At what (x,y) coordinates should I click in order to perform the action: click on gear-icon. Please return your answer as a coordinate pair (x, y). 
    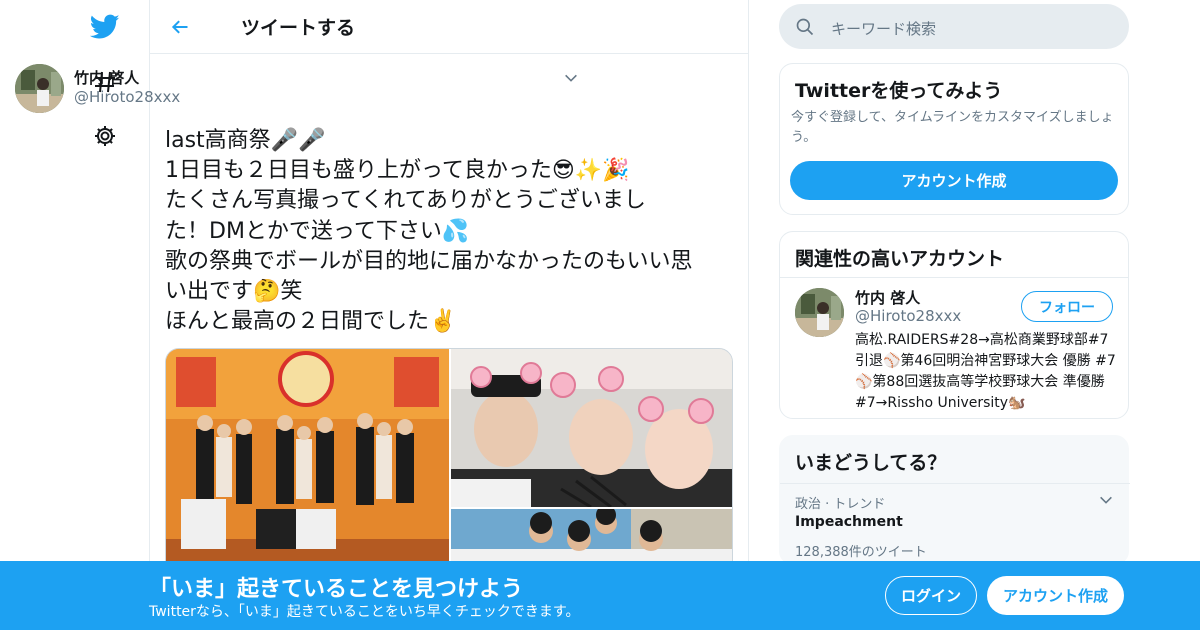
    Looking at the image, I should click on (105, 136).